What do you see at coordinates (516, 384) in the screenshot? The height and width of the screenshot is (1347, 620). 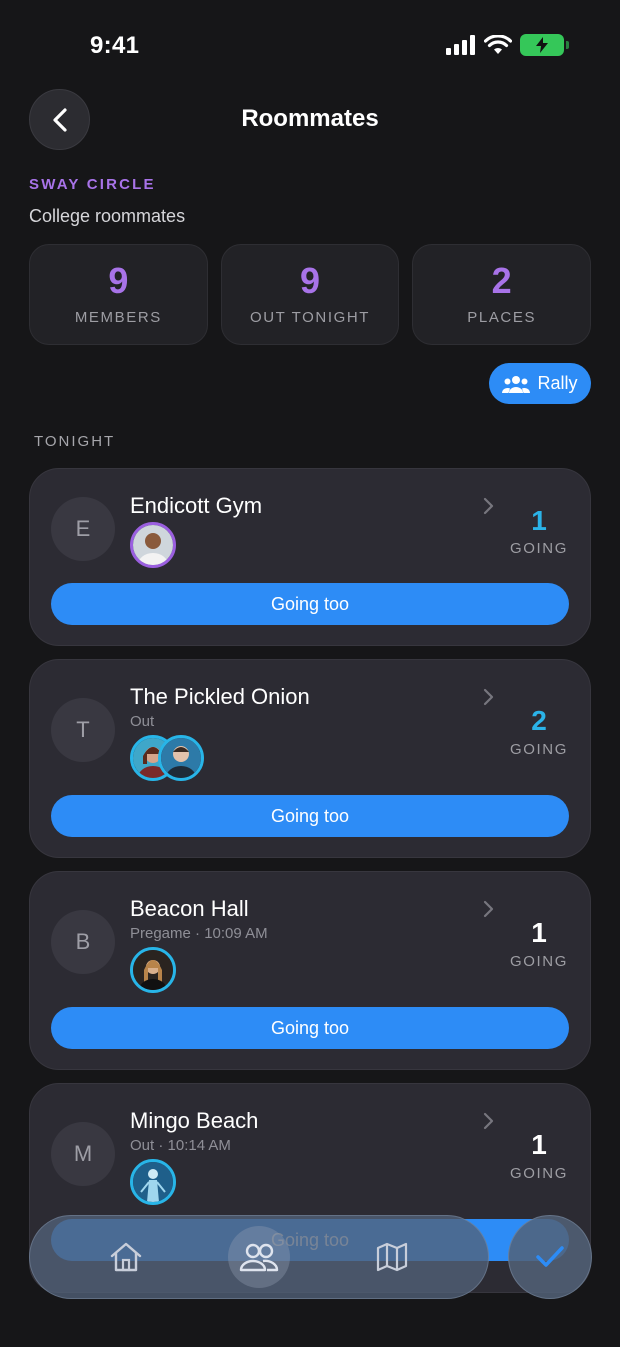 I see `group-icon` at bounding box center [516, 384].